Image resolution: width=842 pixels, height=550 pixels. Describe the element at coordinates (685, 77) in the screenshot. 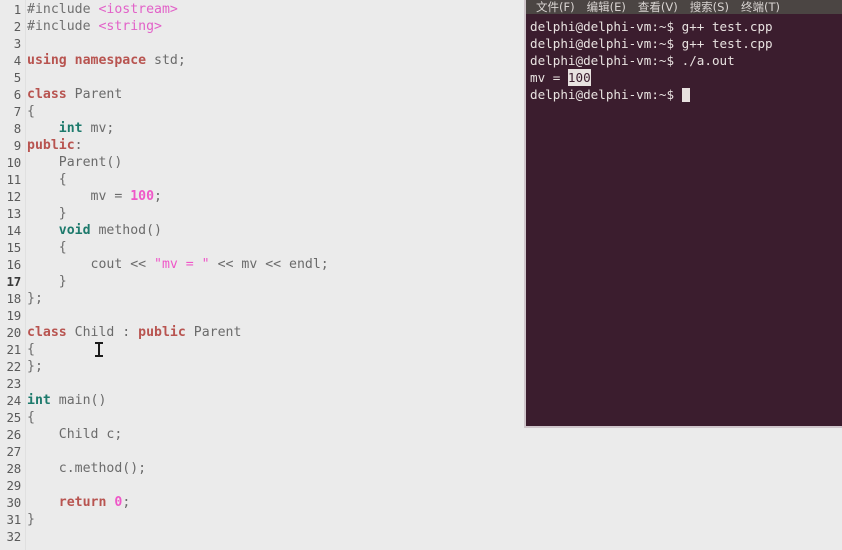

I see `terminal-line: mv = 100` at that location.